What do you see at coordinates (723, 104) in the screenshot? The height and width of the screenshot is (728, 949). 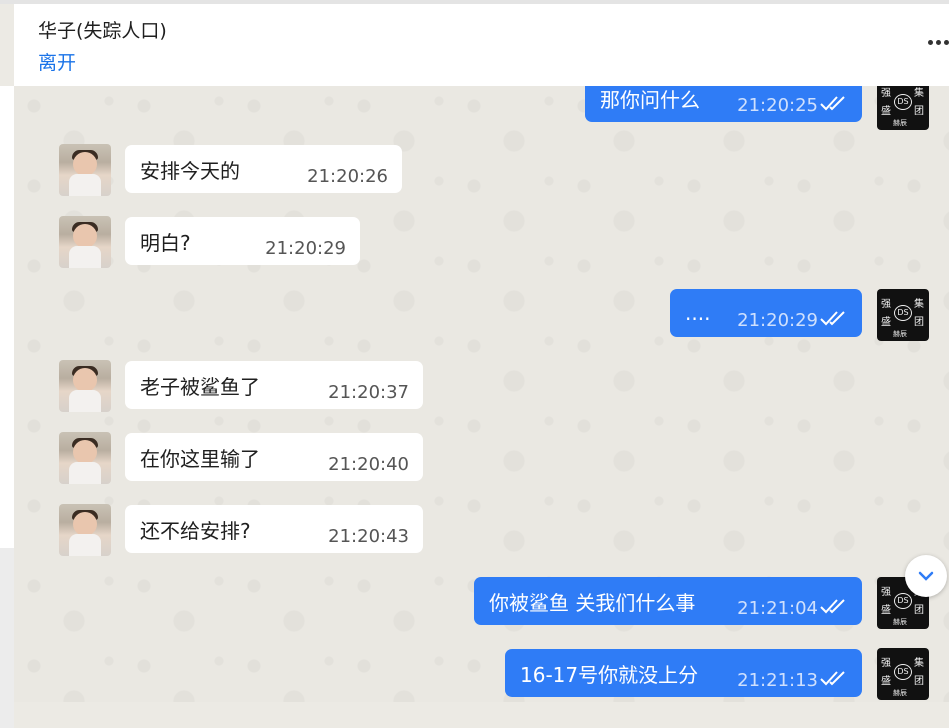 I see `message-bubble-outgoing: 那你问什么 21:20:25` at bounding box center [723, 104].